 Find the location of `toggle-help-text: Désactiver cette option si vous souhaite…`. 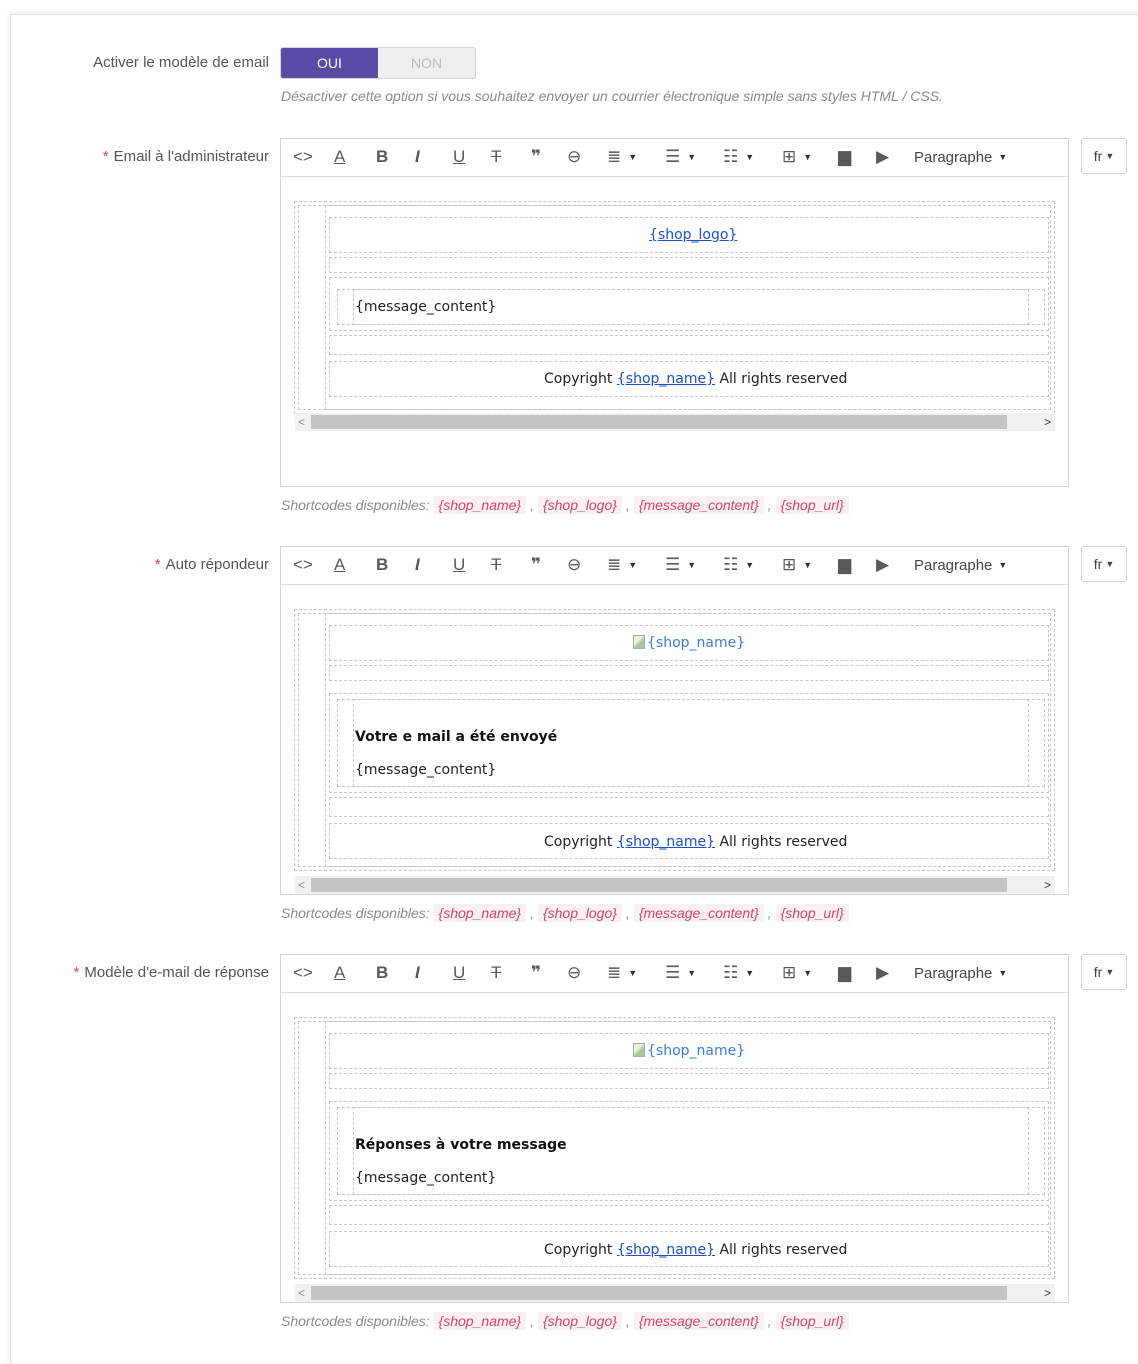

toggle-help-text: Désactiver cette option si vous souhaite… is located at coordinates (612, 96).